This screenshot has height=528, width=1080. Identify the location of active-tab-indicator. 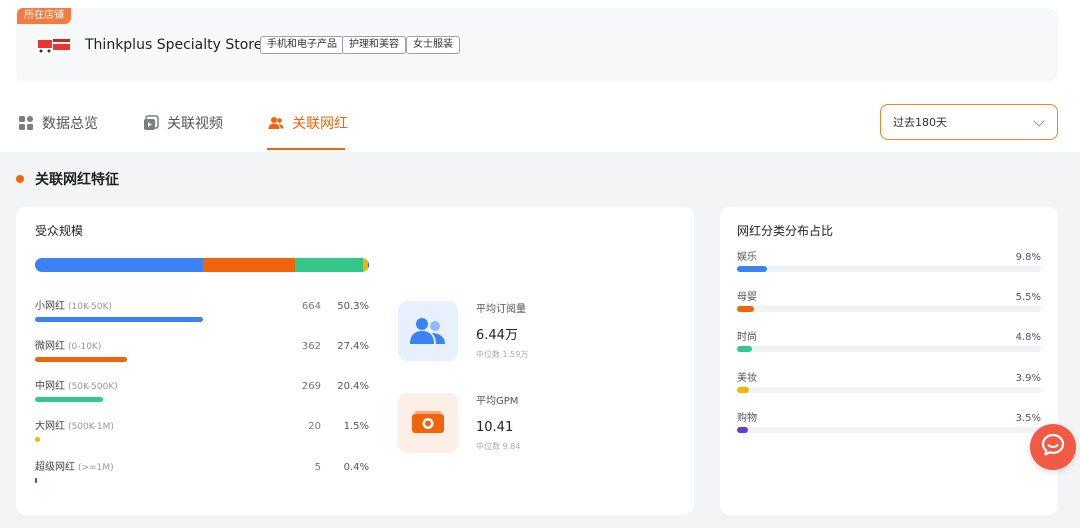
(306, 149).